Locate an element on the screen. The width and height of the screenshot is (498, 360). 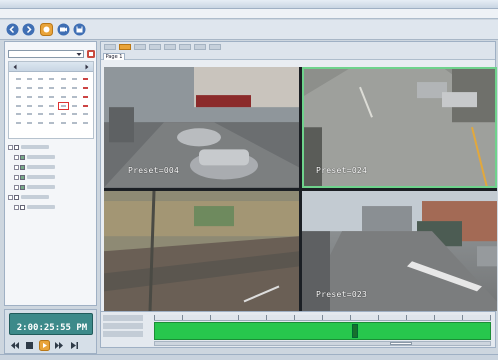
timeline-recording-bar is located at coordinates (322, 331).